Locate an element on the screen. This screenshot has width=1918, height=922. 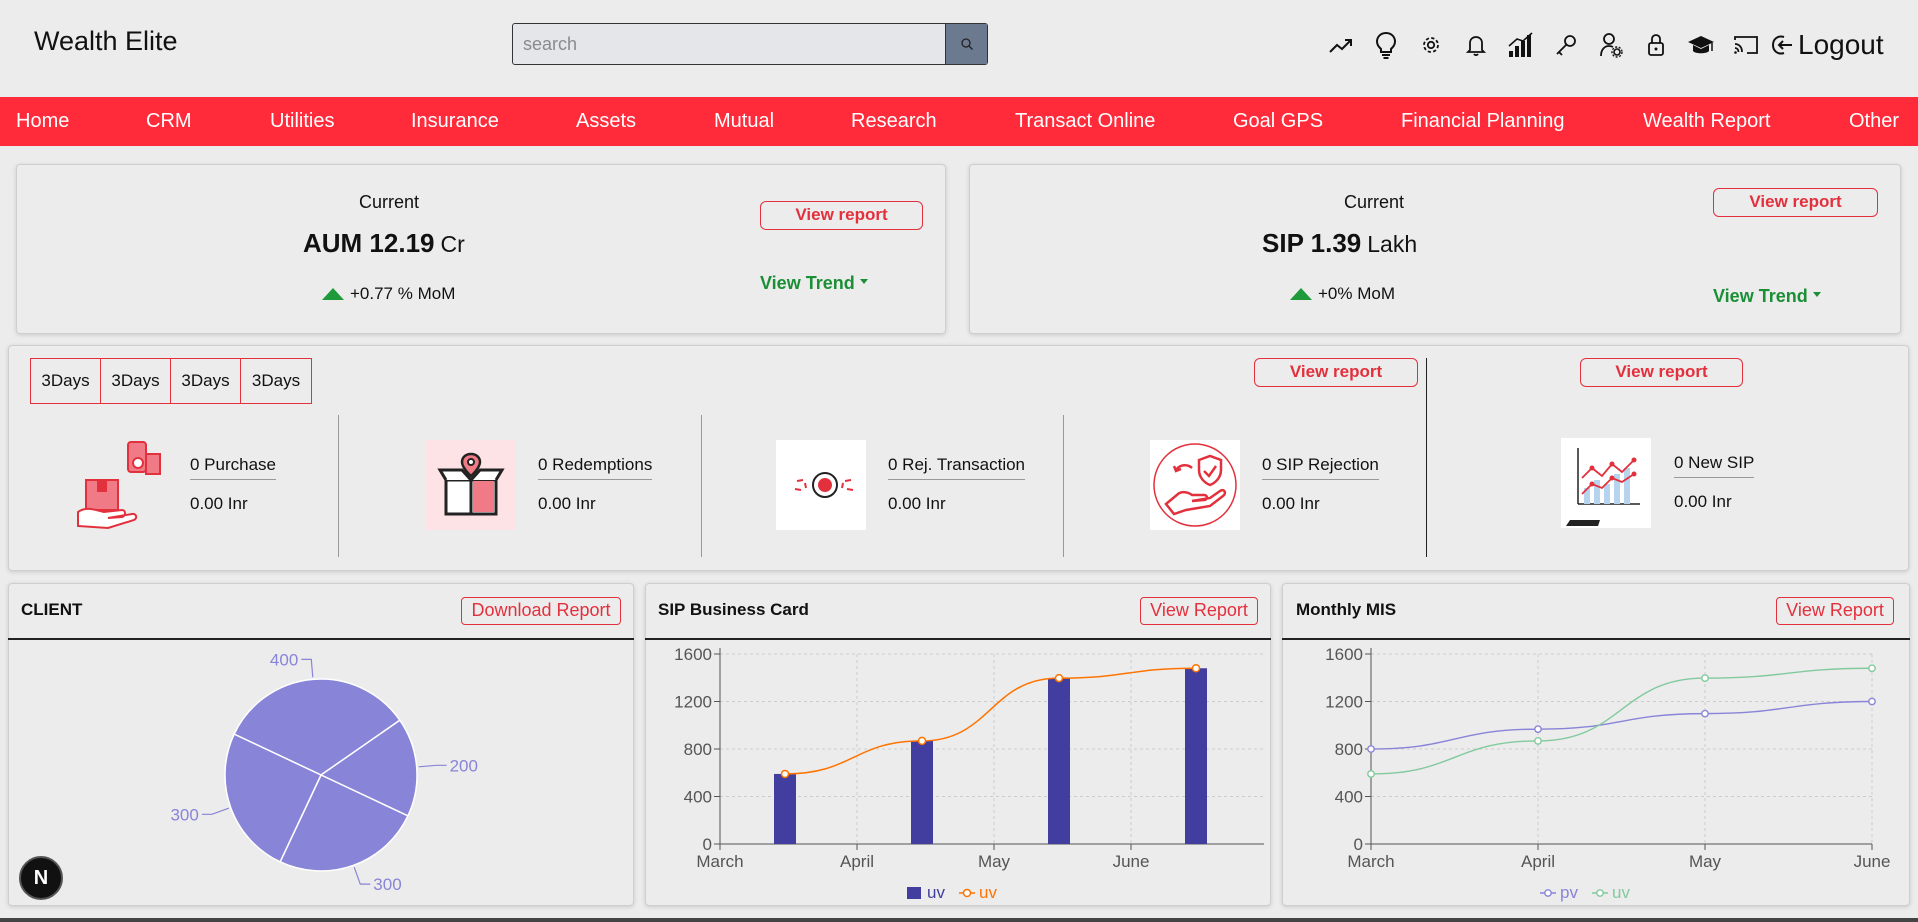
nav-research: Research is located at coordinates (894, 121).